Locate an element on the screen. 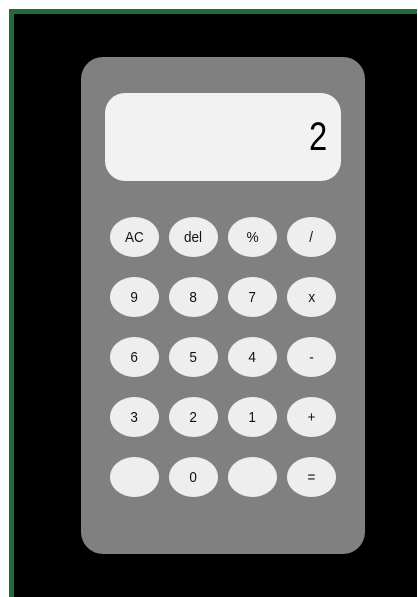  delete-button: del is located at coordinates (193, 237).